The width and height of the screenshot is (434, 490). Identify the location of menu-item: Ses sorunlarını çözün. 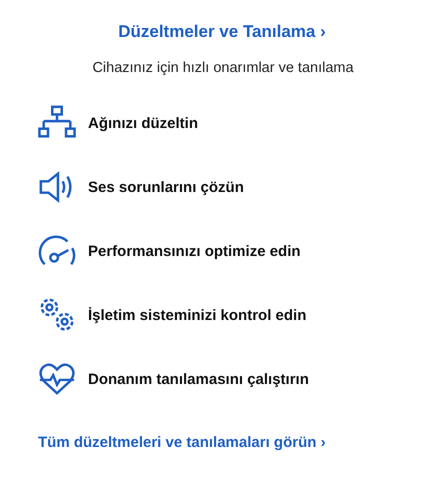
(166, 187).